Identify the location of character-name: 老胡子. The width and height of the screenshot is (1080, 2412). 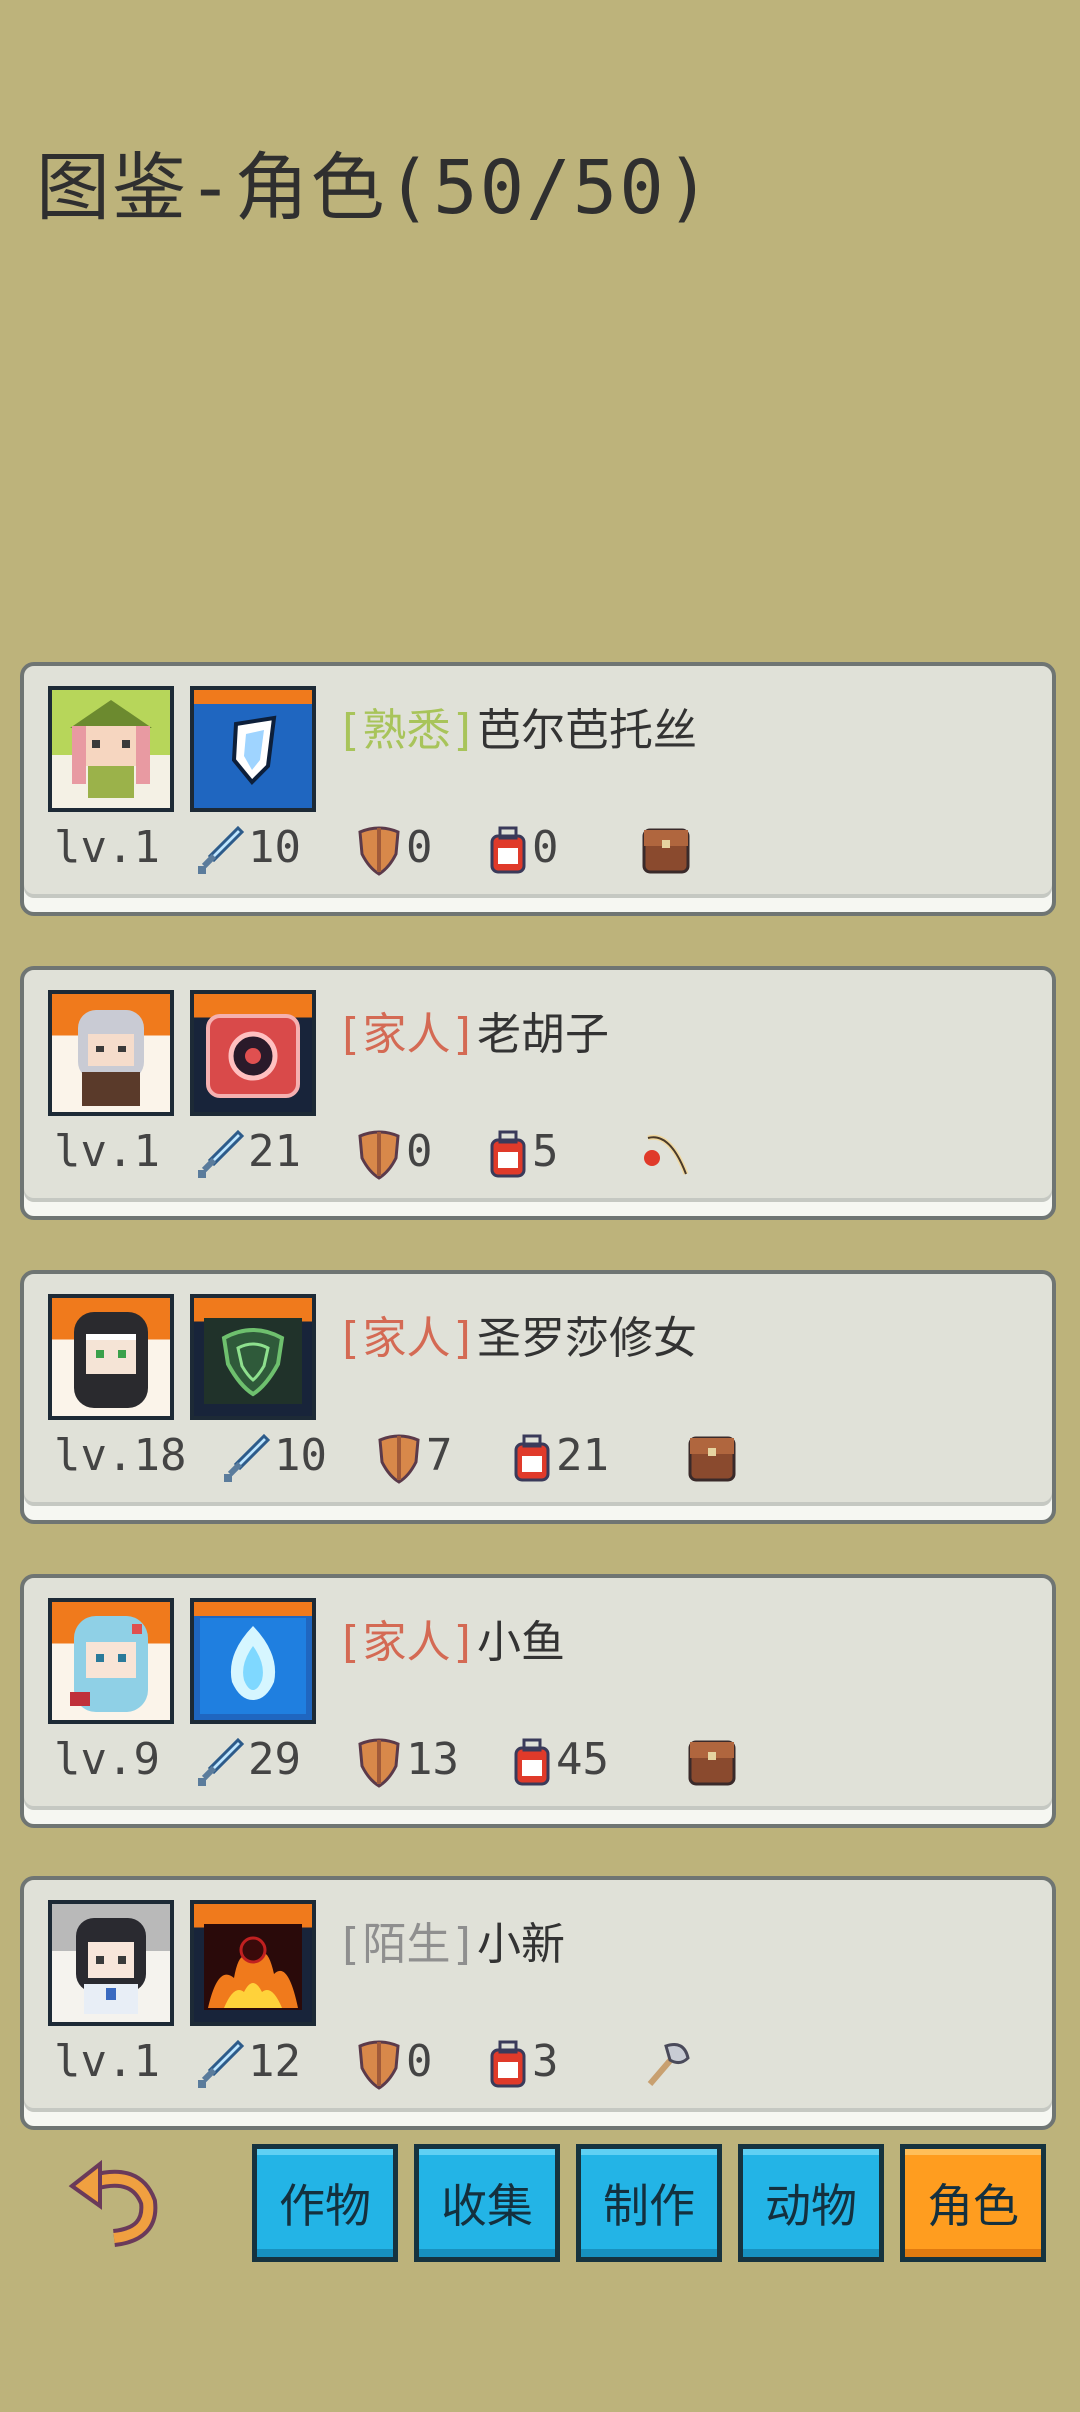
(542, 1034).